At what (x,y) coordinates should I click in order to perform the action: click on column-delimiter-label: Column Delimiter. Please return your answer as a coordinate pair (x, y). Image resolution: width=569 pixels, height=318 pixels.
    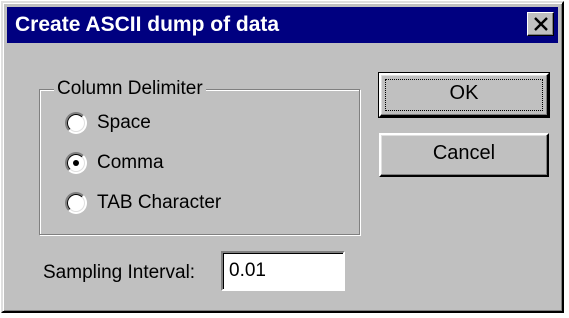
    Looking at the image, I should click on (130, 89).